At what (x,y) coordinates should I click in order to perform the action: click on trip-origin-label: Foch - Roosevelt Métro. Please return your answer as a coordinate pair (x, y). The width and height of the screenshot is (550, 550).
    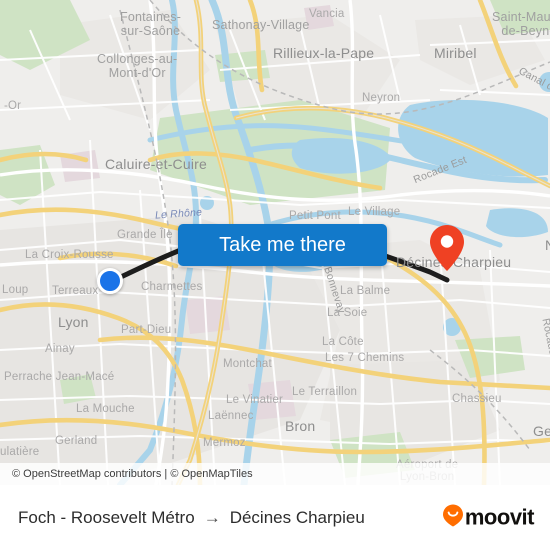
    Looking at the image, I should click on (106, 517).